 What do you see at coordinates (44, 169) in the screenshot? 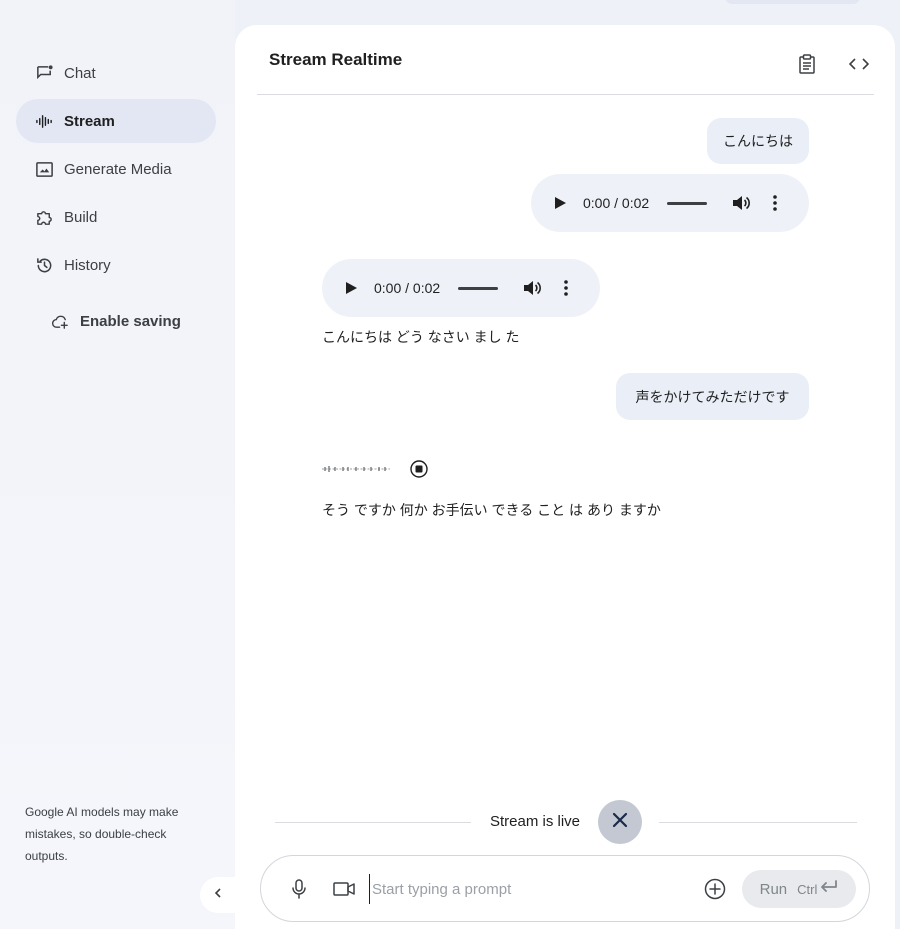
I see `image-icon` at bounding box center [44, 169].